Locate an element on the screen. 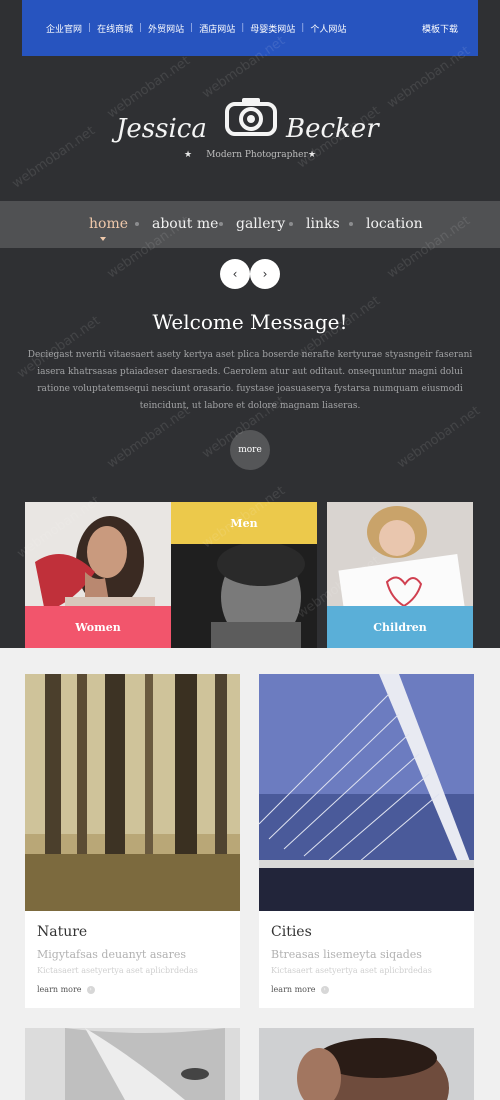 This screenshot has width=500, height=1100. category-tiles: Women Men Children is located at coordinates (249, 575).